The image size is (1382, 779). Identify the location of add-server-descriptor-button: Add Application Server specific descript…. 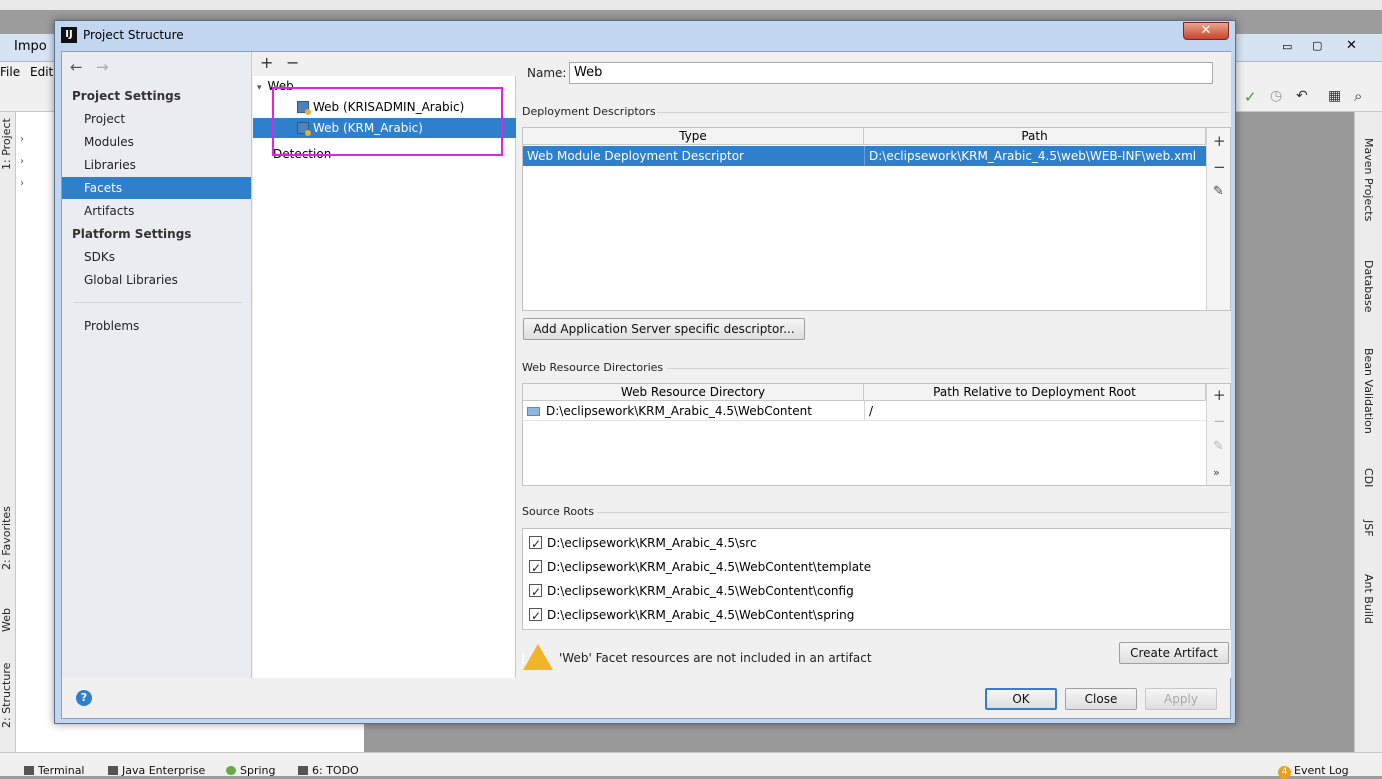
(664, 329).